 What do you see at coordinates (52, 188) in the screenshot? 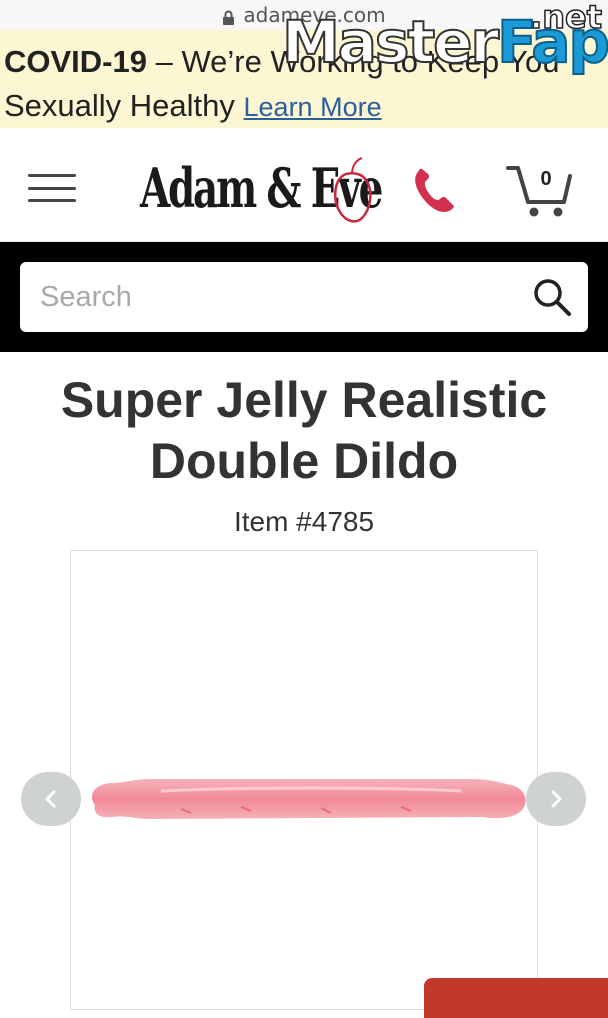
I see `menu-icon` at bounding box center [52, 188].